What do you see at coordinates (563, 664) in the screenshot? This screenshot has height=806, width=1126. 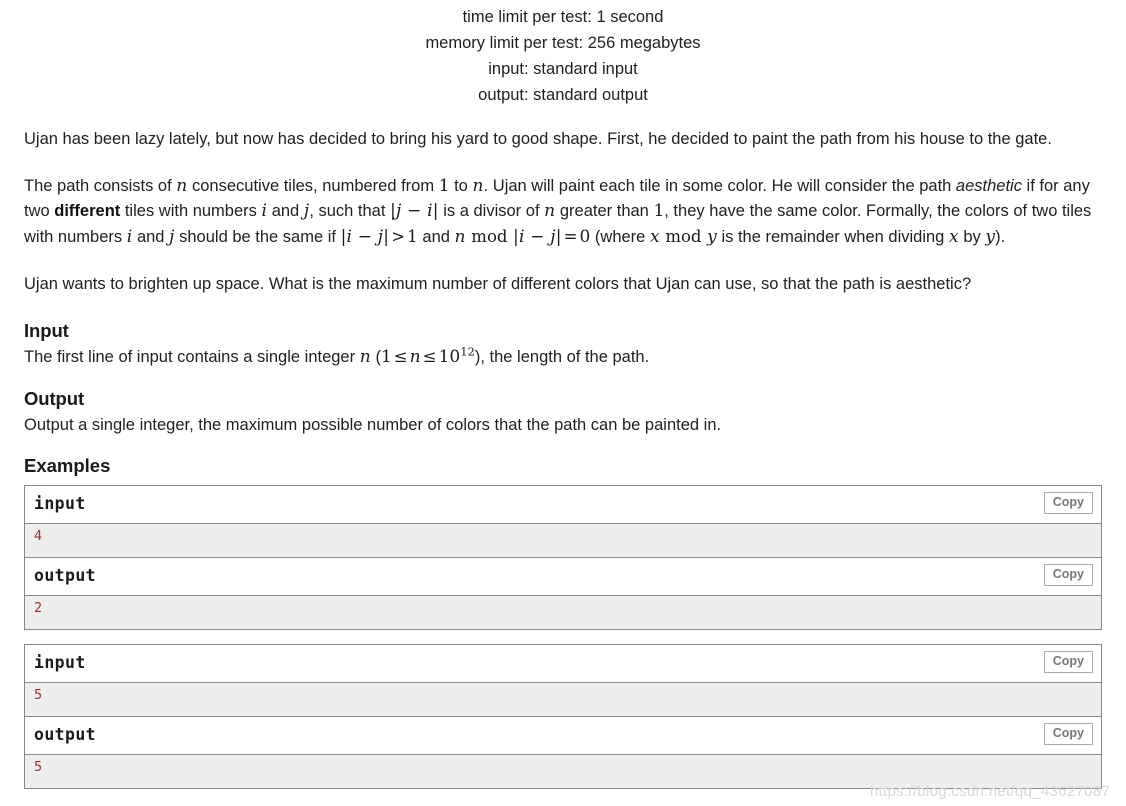 I see `sample-input-header-2: input Copy` at bounding box center [563, 664].